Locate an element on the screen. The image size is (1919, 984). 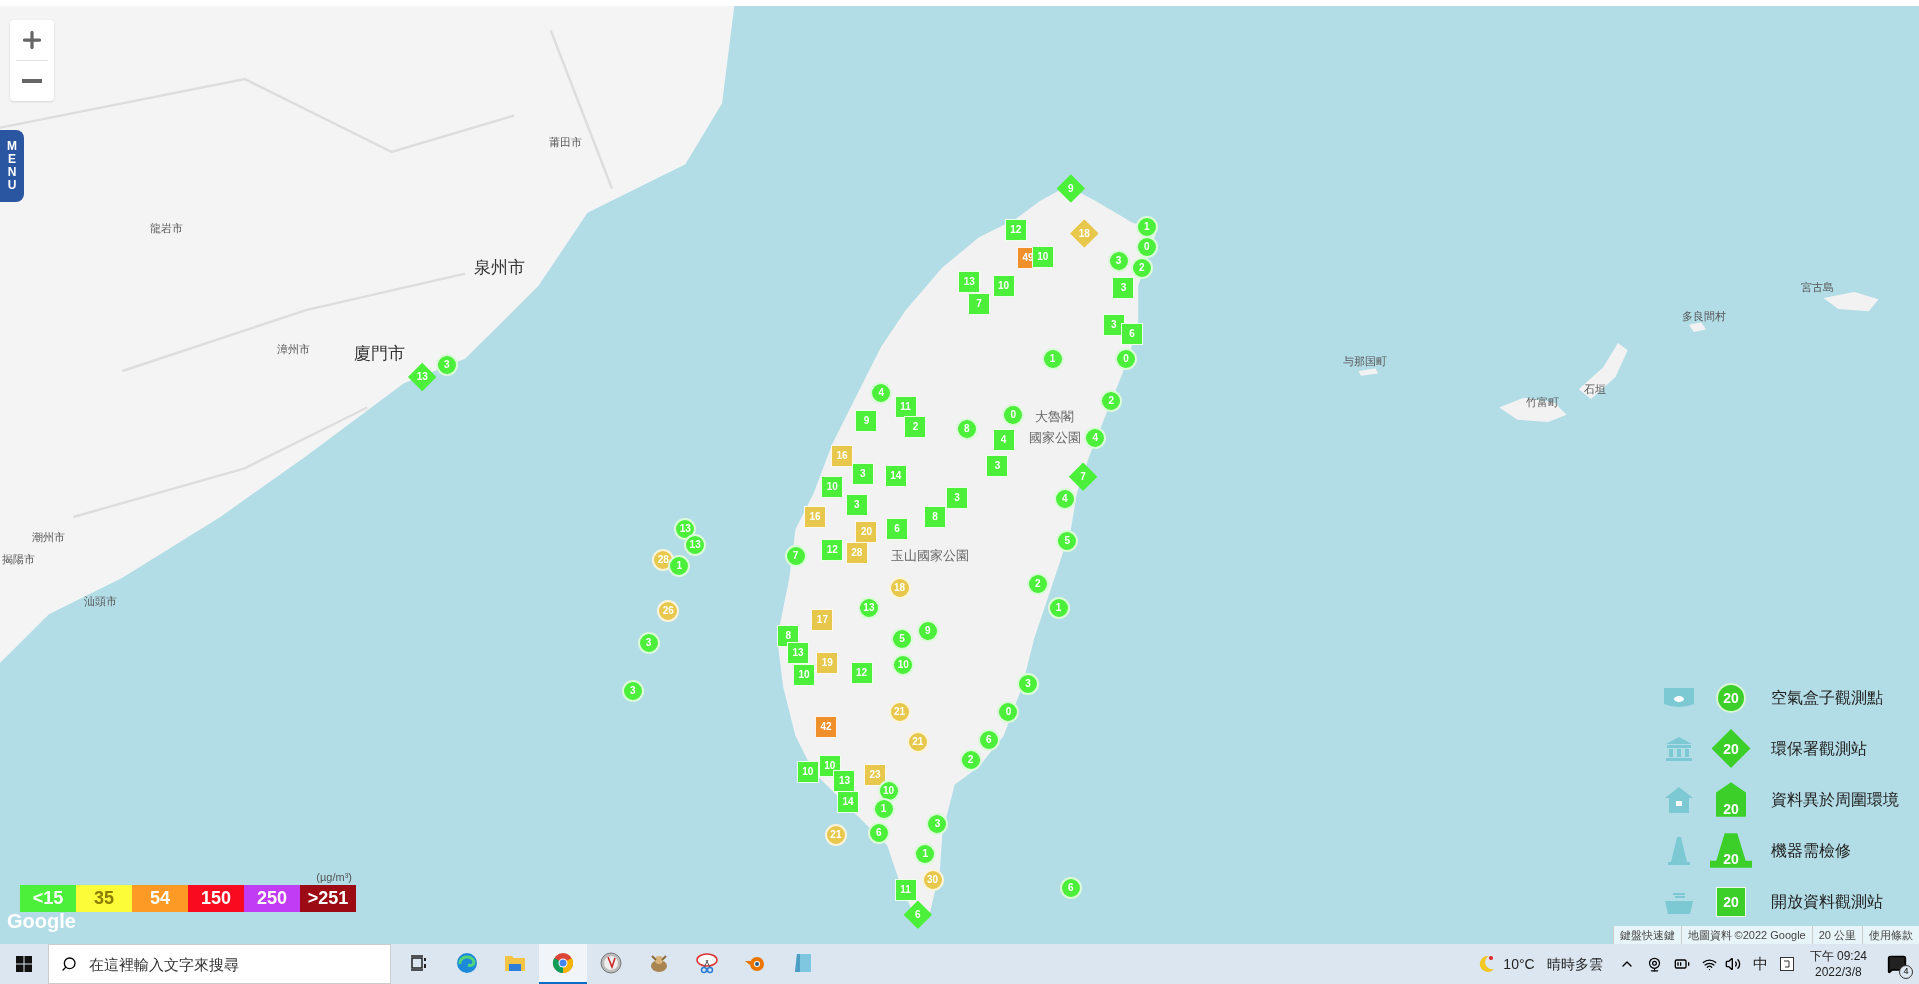
legend-label: 機器需檢修 is located at coordinates (1811, 850).